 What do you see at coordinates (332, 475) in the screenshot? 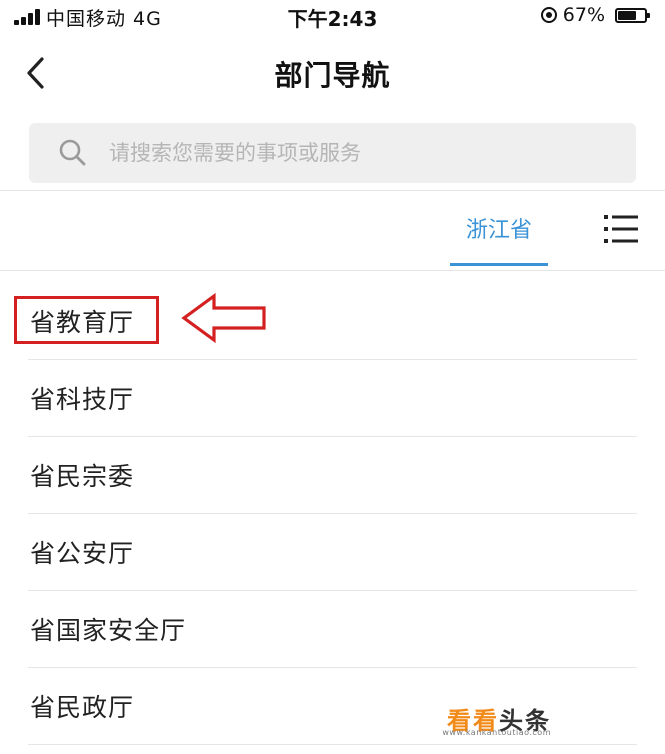
I see `list-item-ethnic-religious: 省民宗委` at bounding box center [332, 475].